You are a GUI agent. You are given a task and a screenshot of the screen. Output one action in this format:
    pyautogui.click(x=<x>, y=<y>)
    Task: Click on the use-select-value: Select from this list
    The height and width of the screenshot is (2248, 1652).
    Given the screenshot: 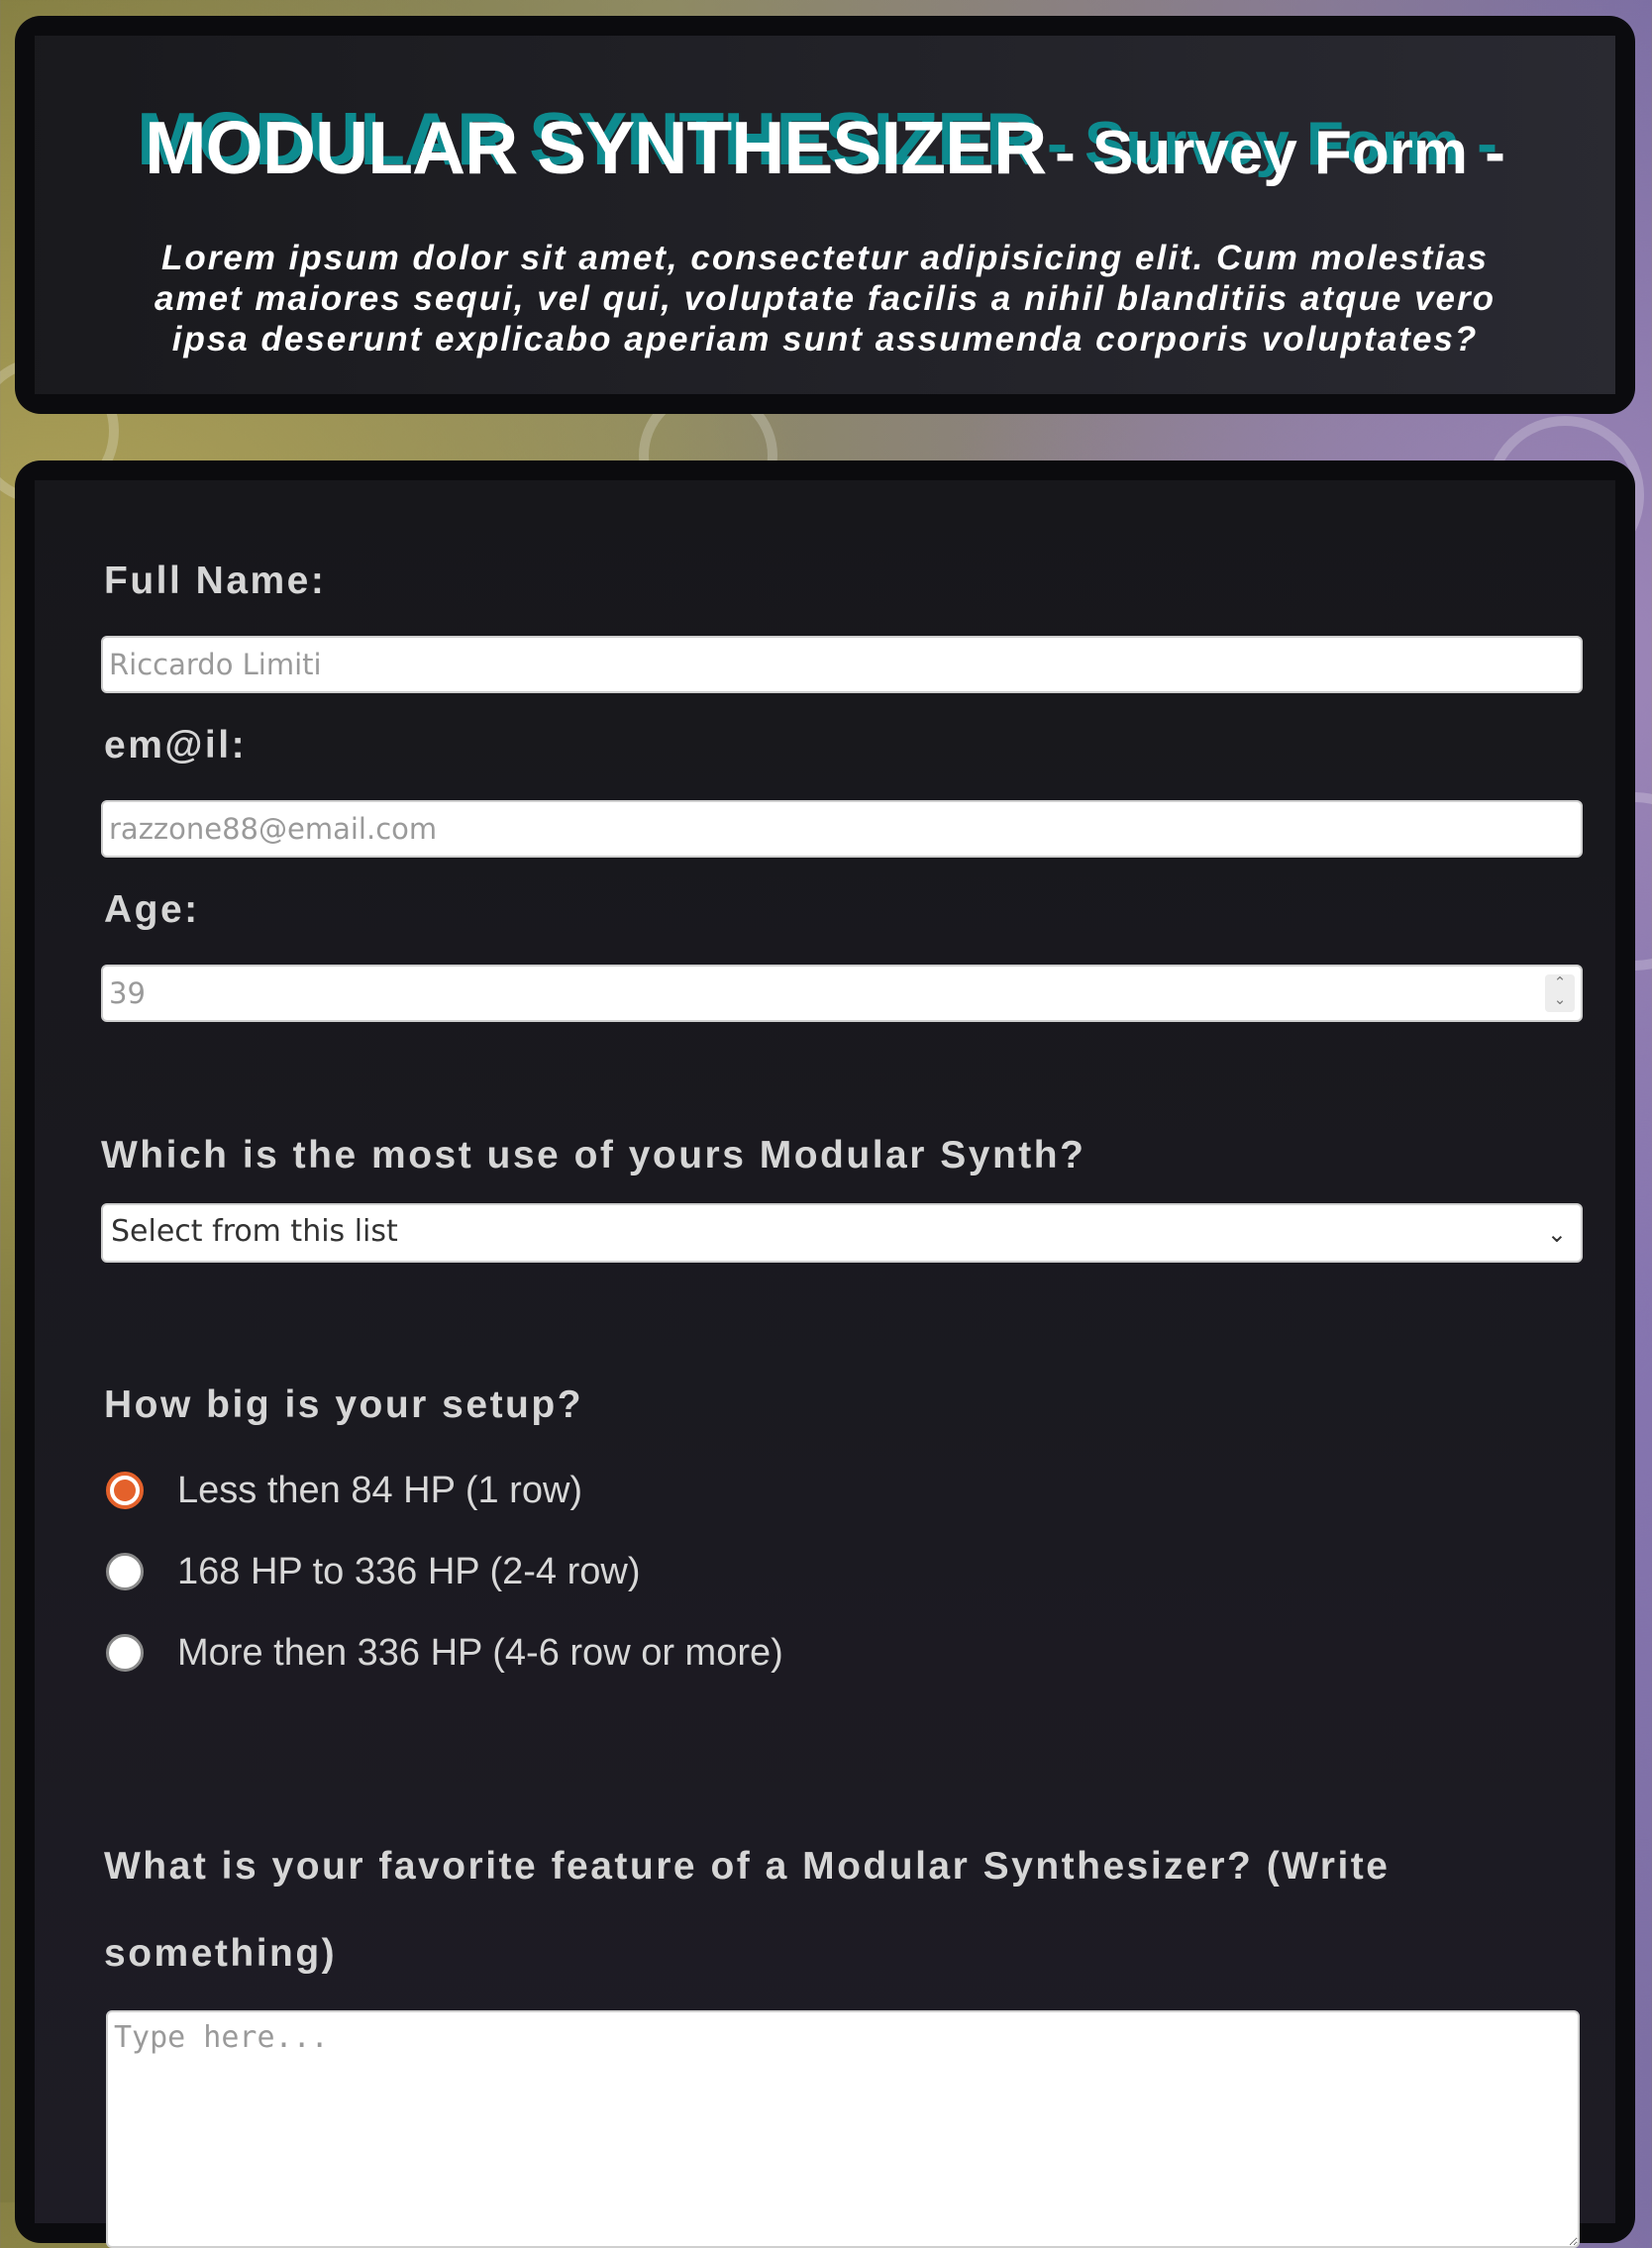 What is the action you would take?
    pyautogui.click(x=255, y=1231)
    